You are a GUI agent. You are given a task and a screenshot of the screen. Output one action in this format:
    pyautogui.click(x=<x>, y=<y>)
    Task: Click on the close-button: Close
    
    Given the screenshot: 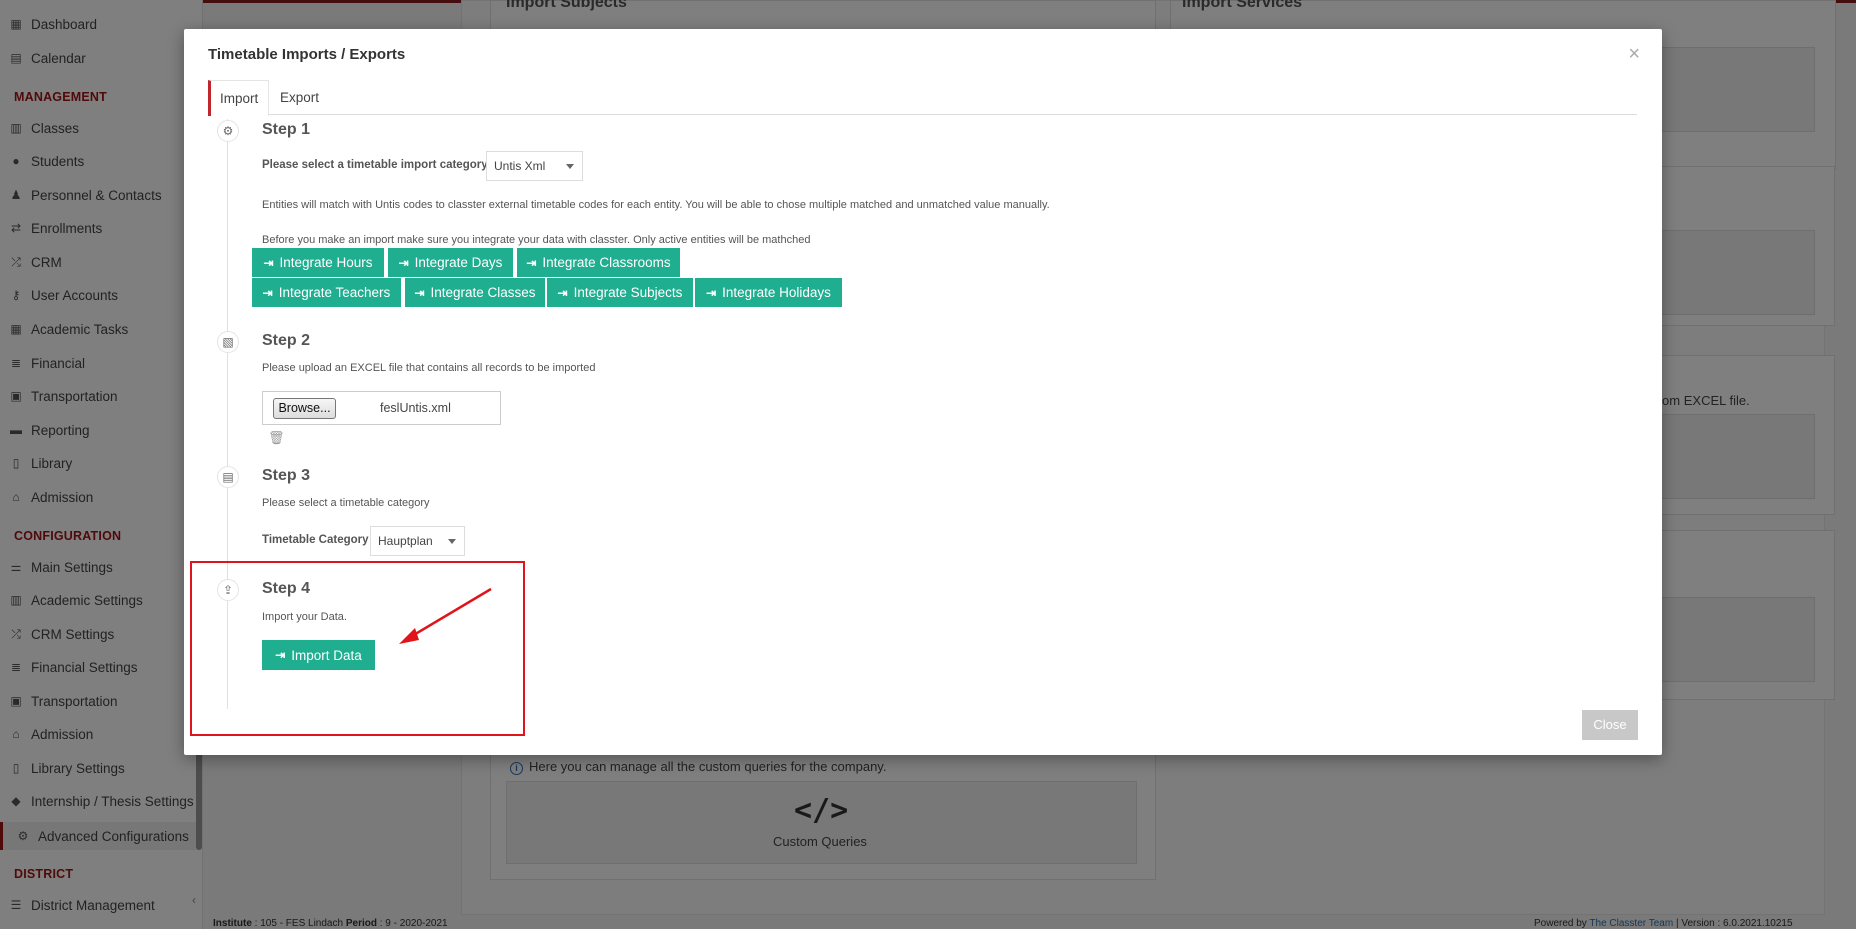 What is the action you would take?
    pyautogui.click(x=1610, y=725)
    